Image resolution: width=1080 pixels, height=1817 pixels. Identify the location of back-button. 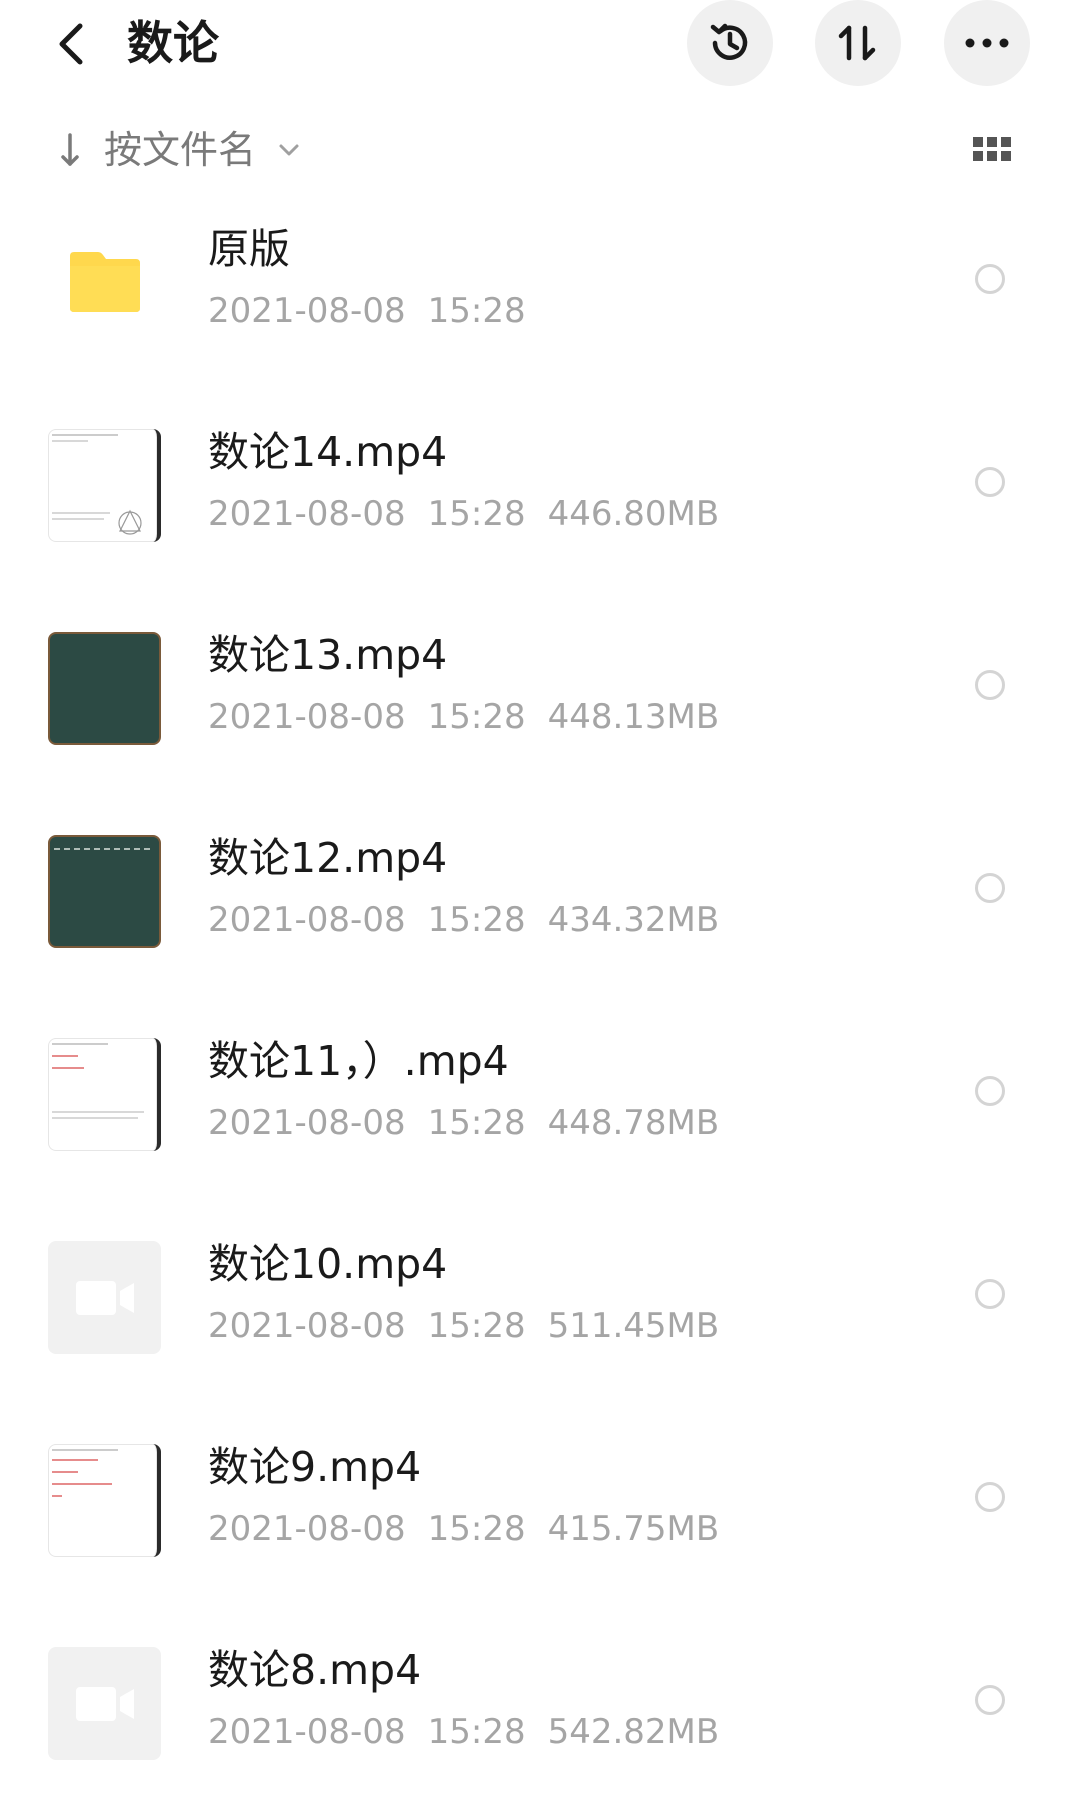
(71, 44).